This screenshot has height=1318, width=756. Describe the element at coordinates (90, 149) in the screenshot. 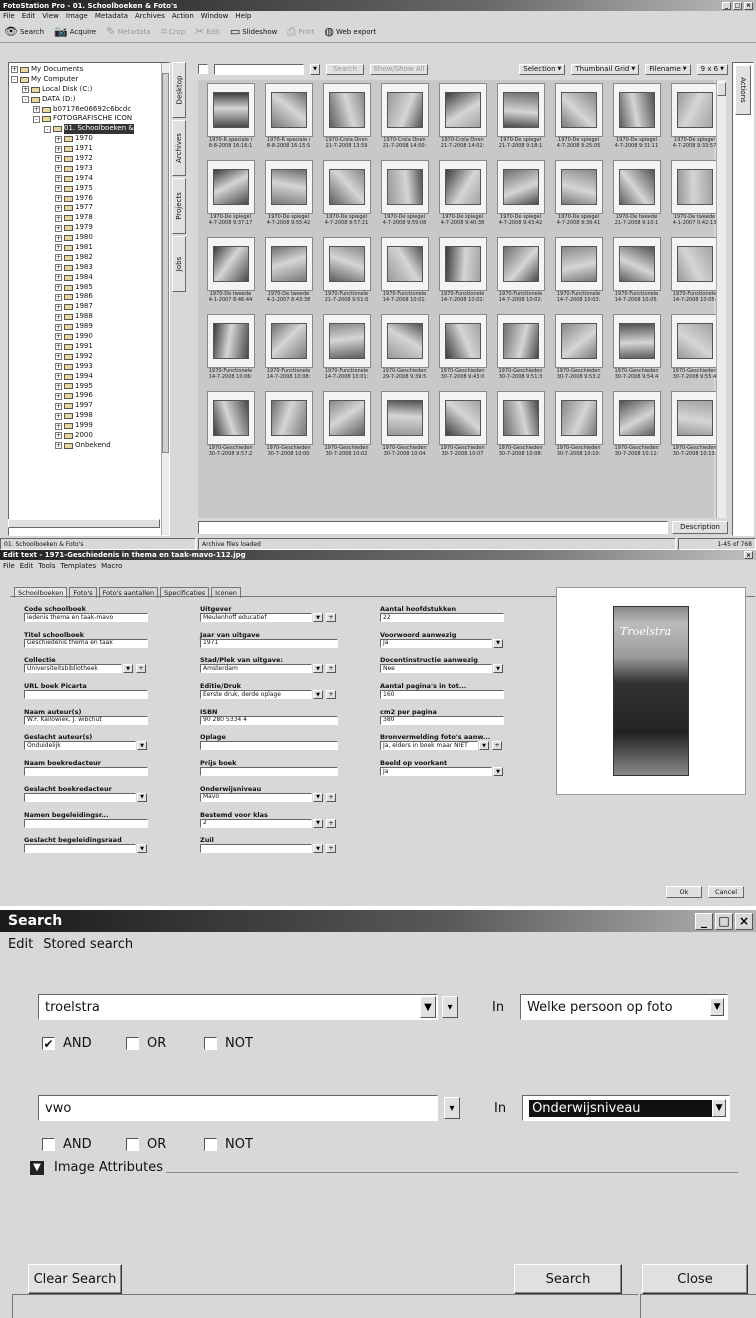

I see `tree-item: +1971` at that location.